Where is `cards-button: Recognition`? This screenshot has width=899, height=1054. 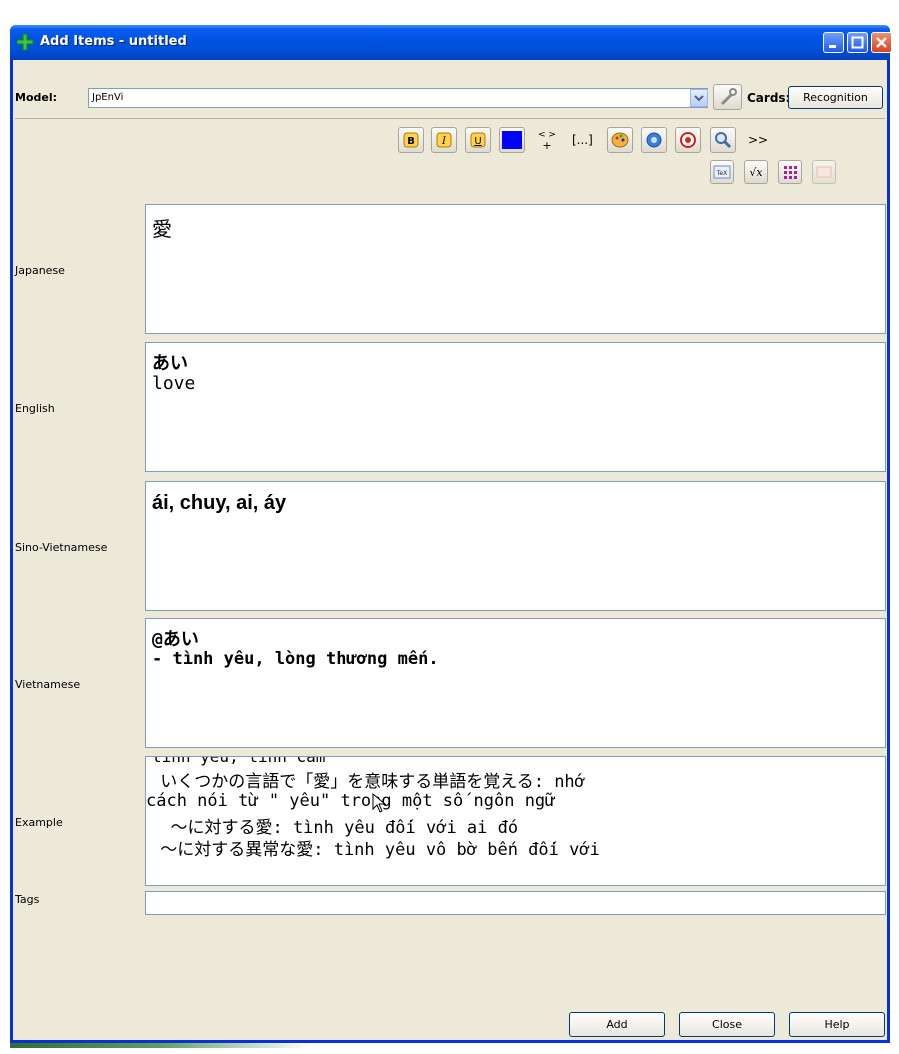 cards-button: Recognition is located at coordinates (835, 97).